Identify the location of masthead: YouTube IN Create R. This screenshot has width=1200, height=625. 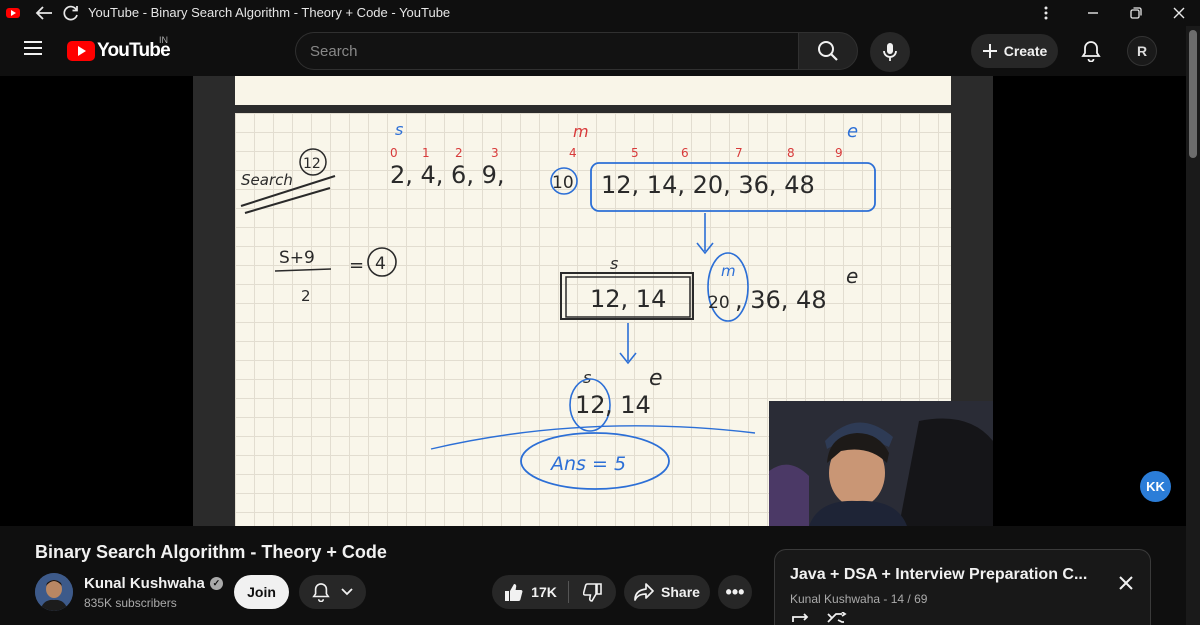
(600, 51).